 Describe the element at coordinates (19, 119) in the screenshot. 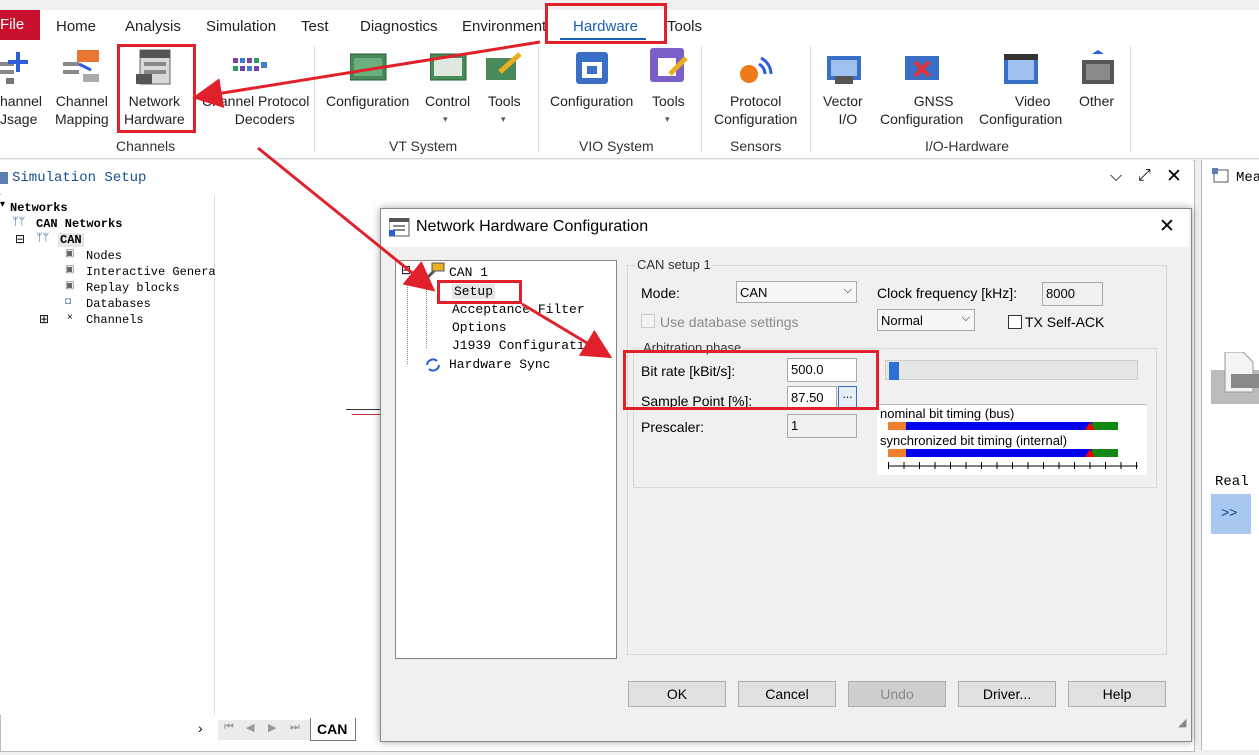

I see `channel-usage-line2: Jsage` at that location.